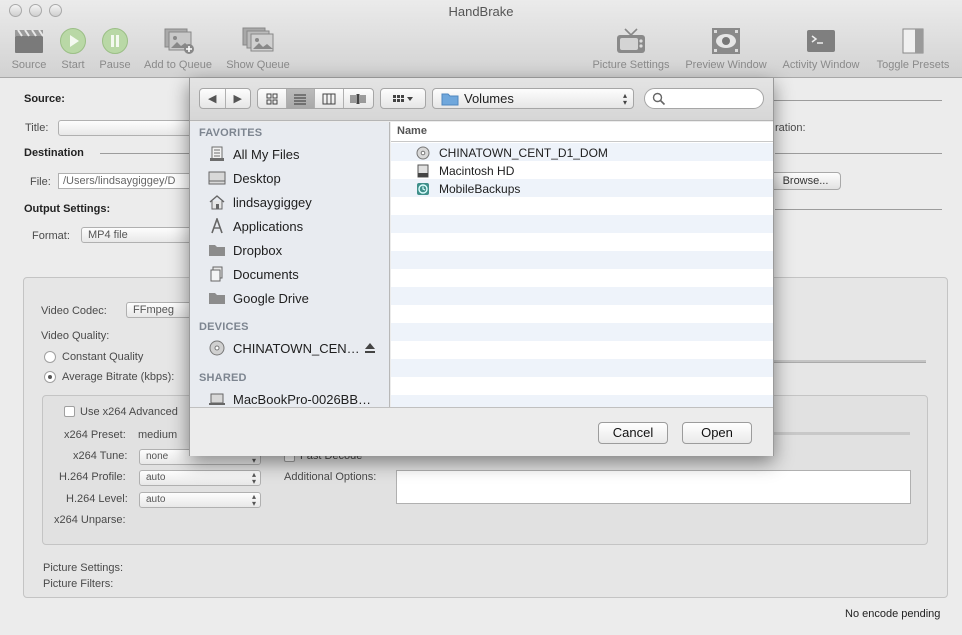  I want to click on average-bitrate-radio, so click(50, 377).